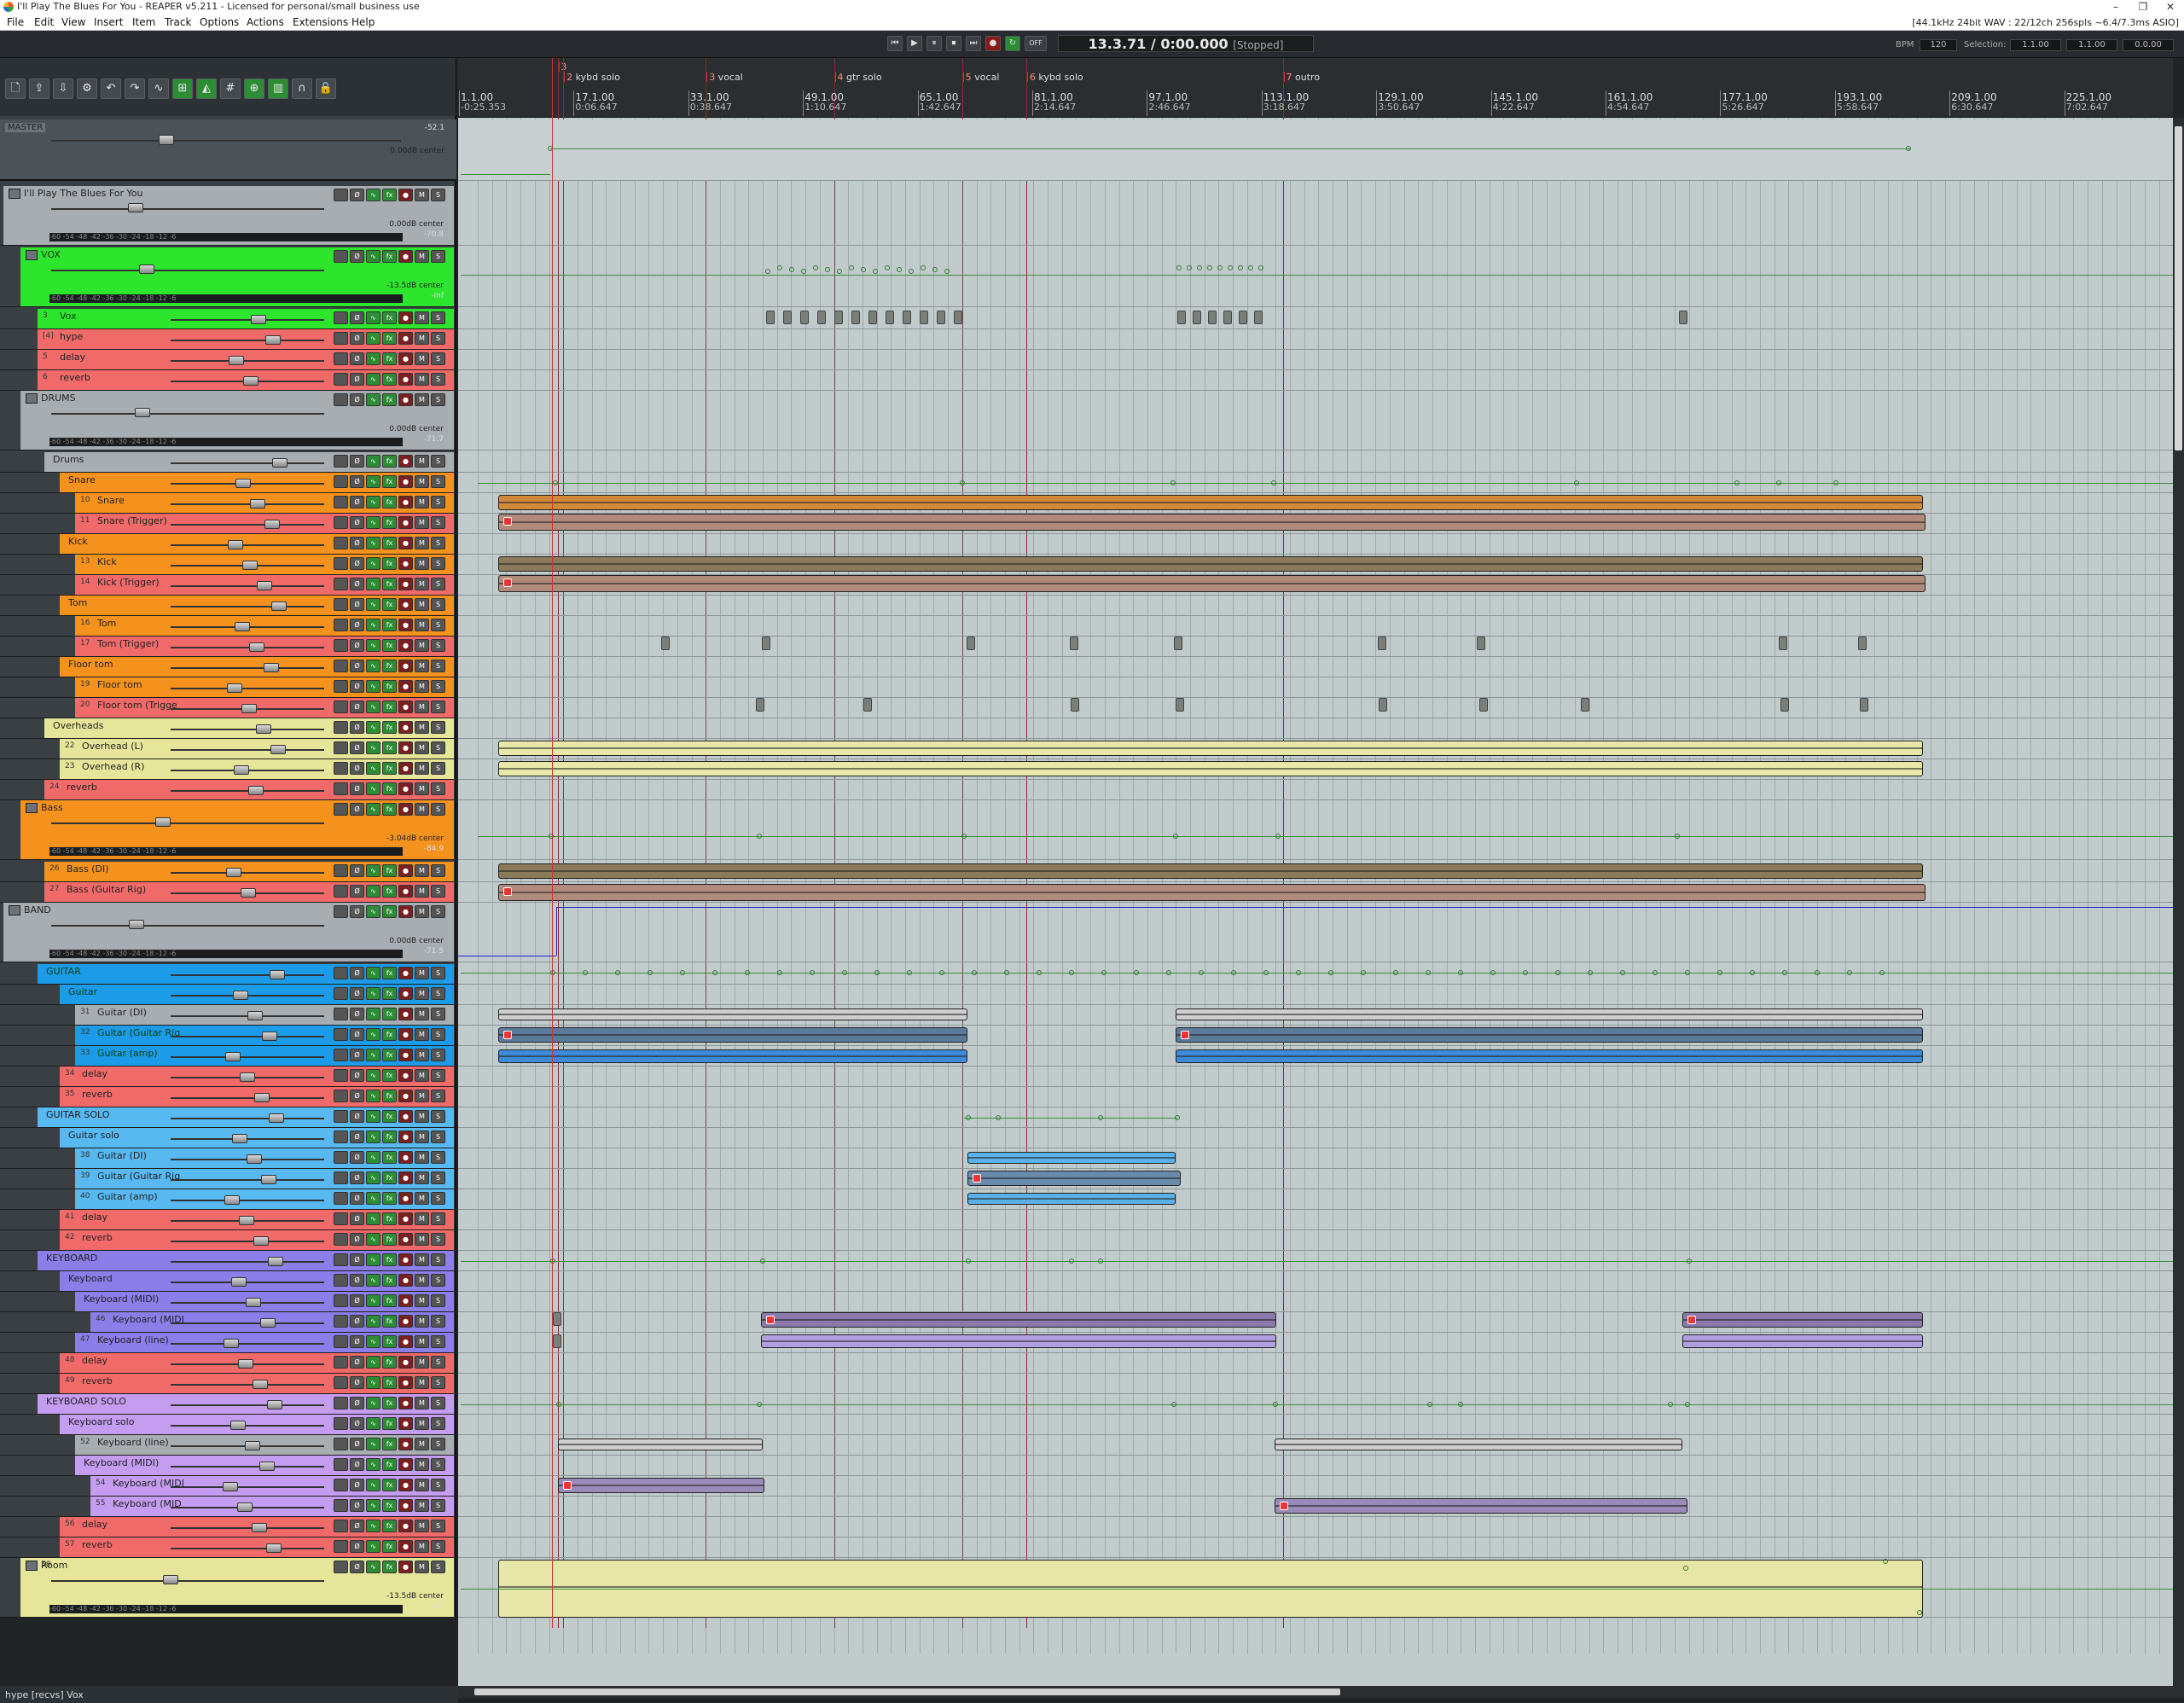  What do you see at coordinates (227, 1056) in the screenshot?
I see `track-row: 33 Guitar (amp) Ø ∿ fx ● M S` at bounding box center [227, 1056].